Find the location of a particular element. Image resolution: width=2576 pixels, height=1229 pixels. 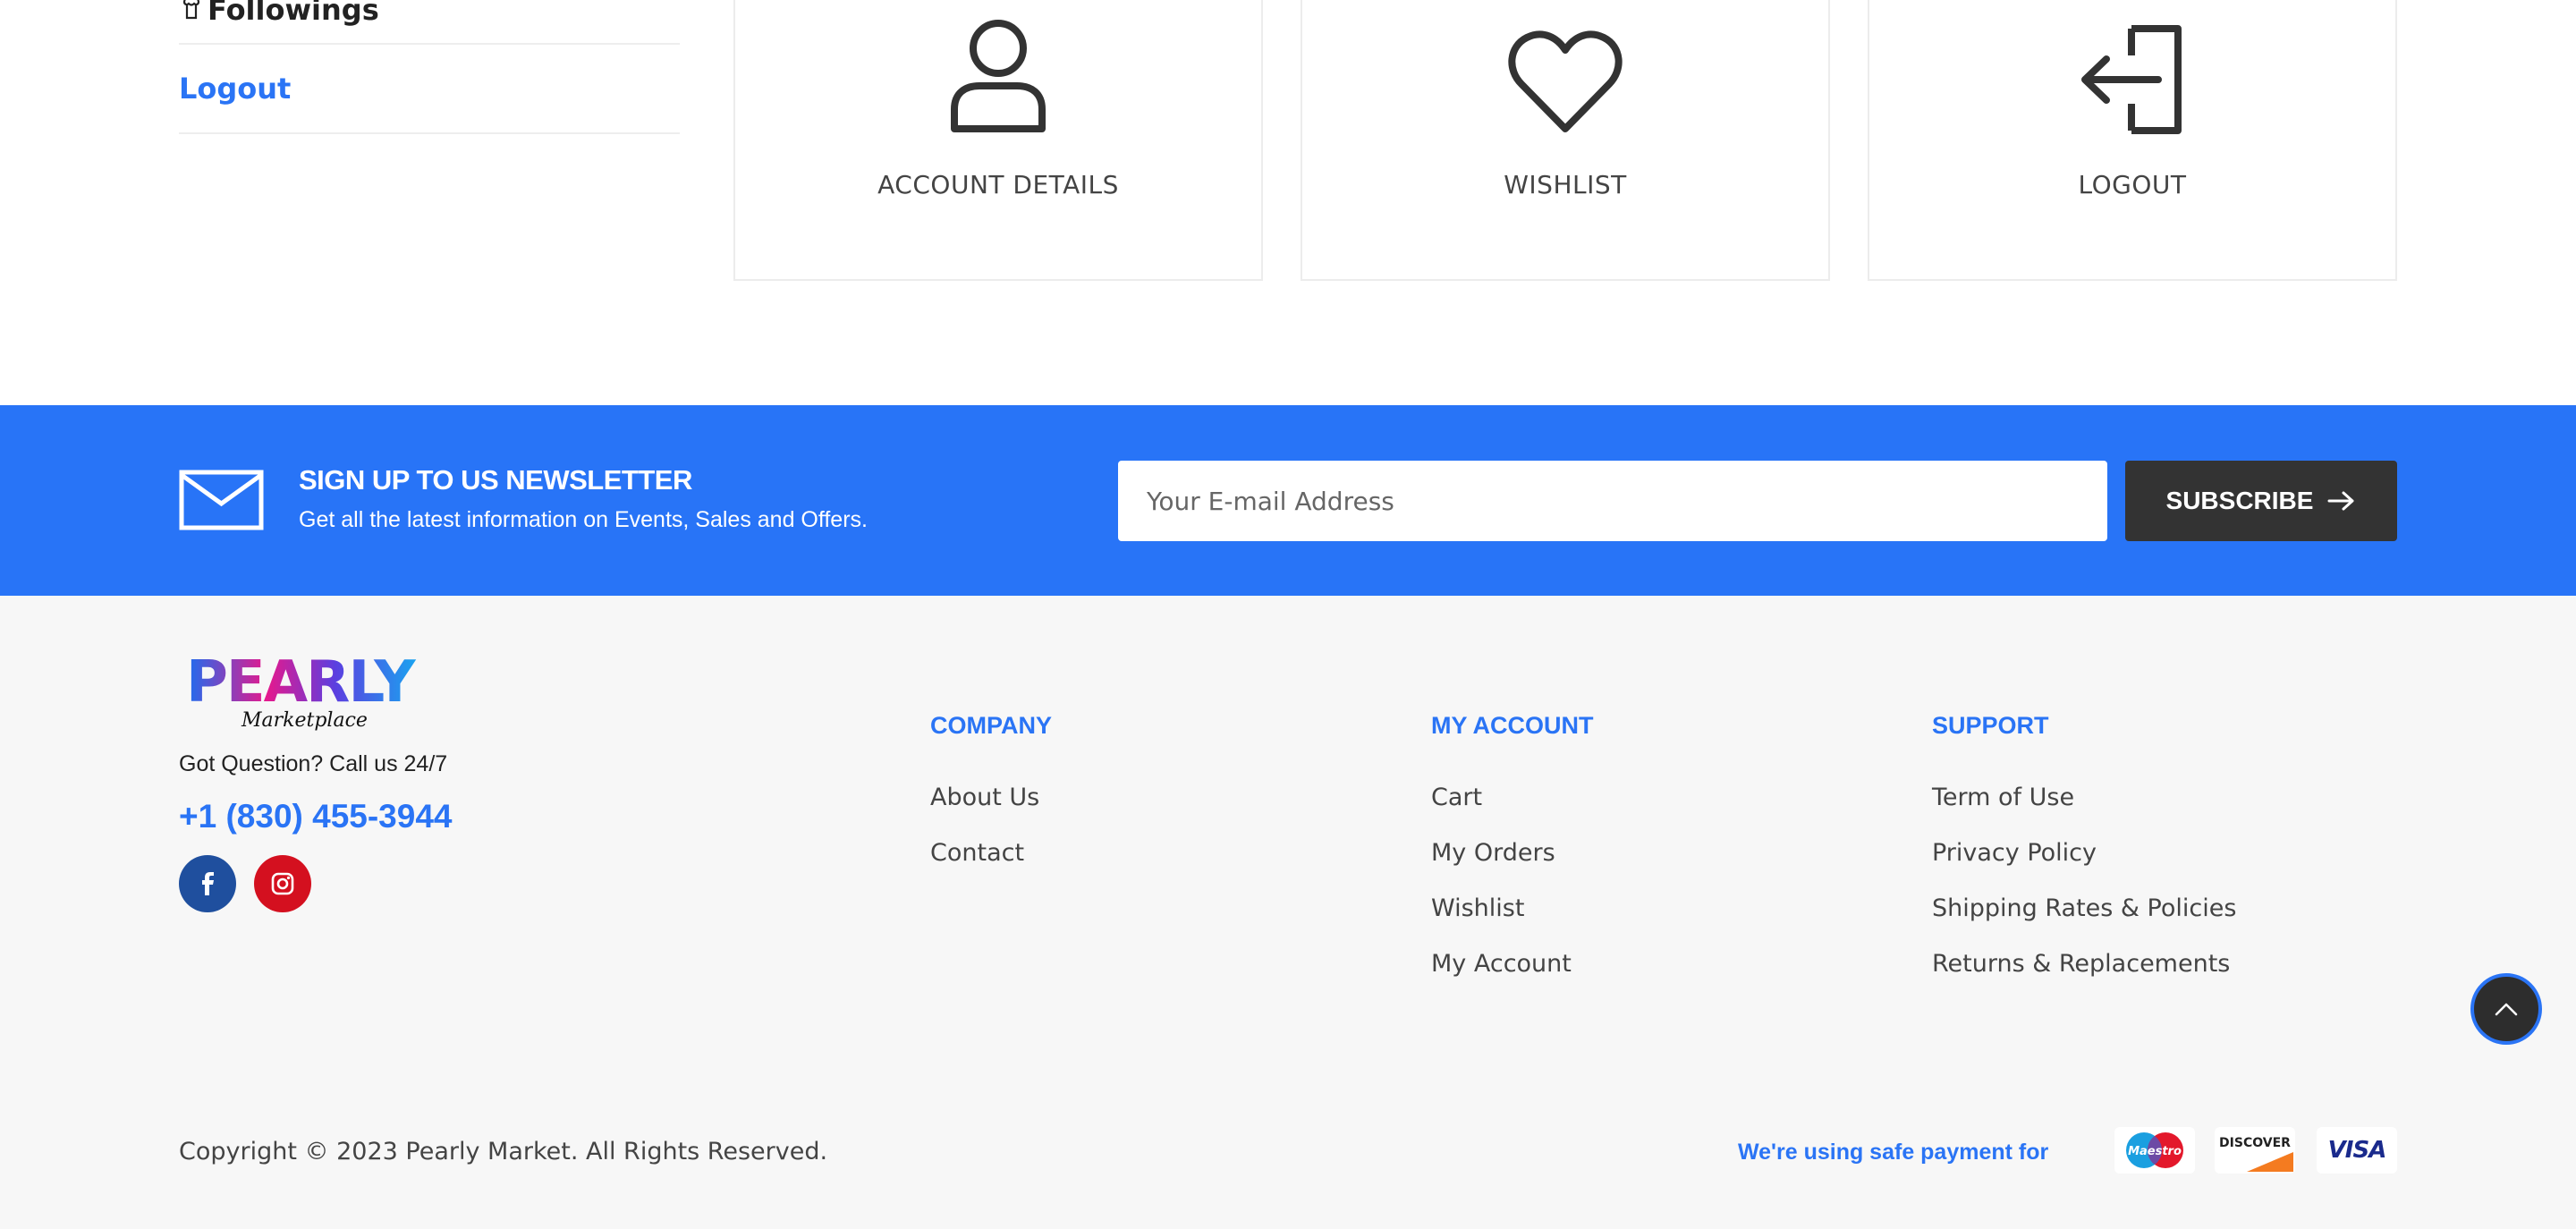

discover-label: DISCOVER is located at coordinates (2255, 1143).